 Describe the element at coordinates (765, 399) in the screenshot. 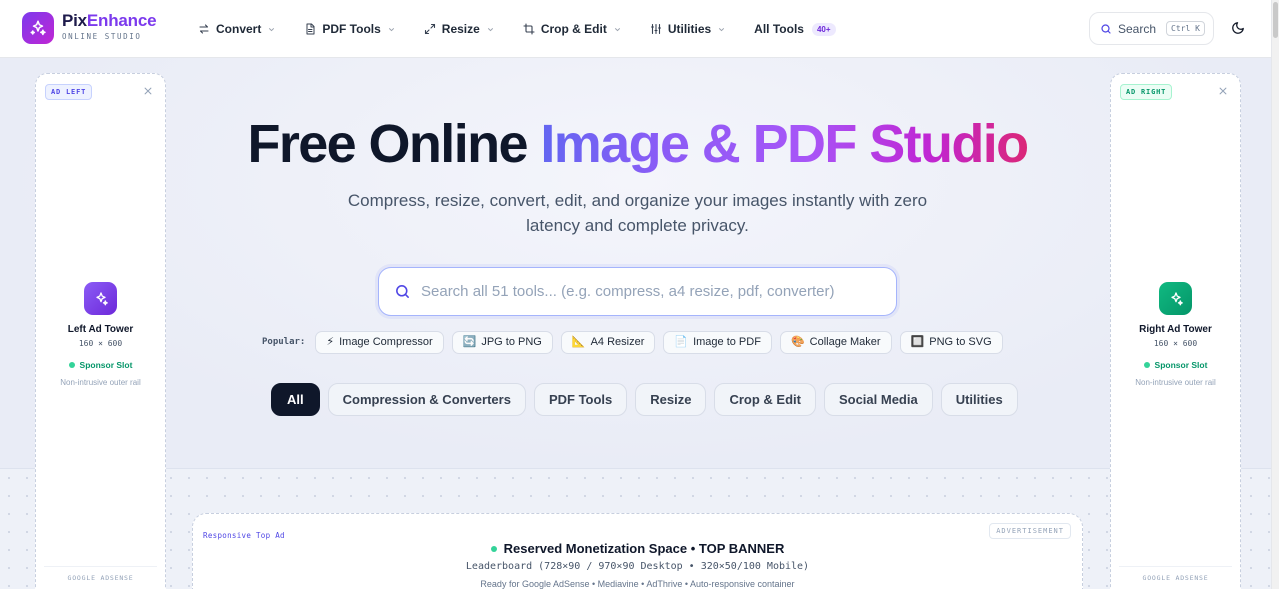

I see `filter-crop-edit: Crop & Edit` at that location.